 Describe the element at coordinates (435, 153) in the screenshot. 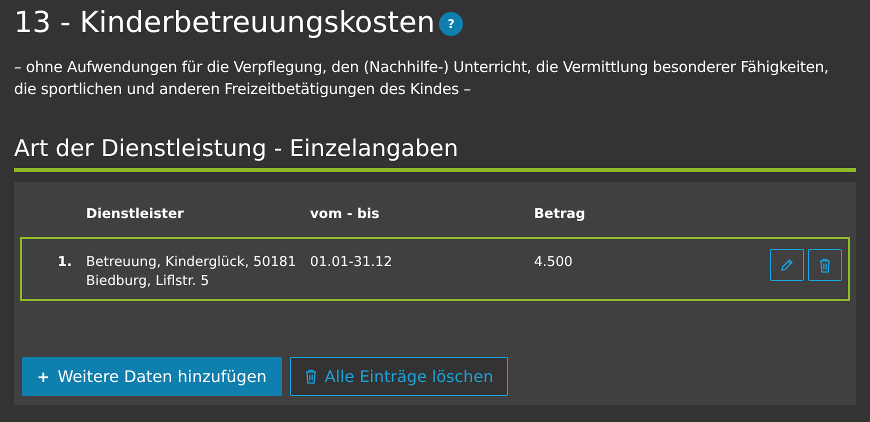

I see `section-title: Art der Dienstleistung - Einzelangaben` at that location.